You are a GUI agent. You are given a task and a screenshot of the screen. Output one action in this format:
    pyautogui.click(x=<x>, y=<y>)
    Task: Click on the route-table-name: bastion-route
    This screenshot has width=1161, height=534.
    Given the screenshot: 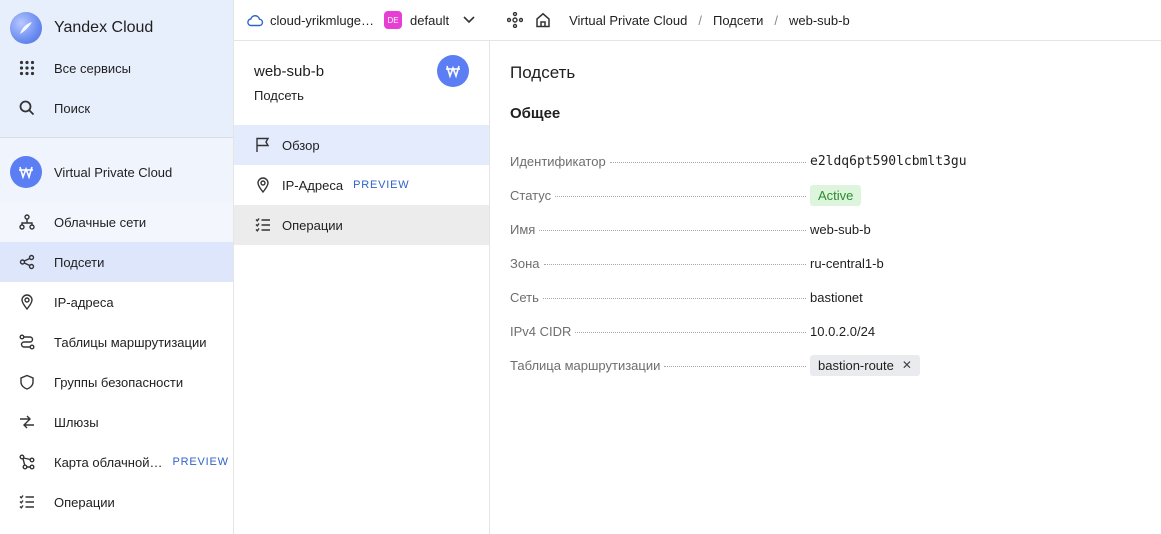 What is the action you would take?
    pyautogui.click(x=856, y=365)
    